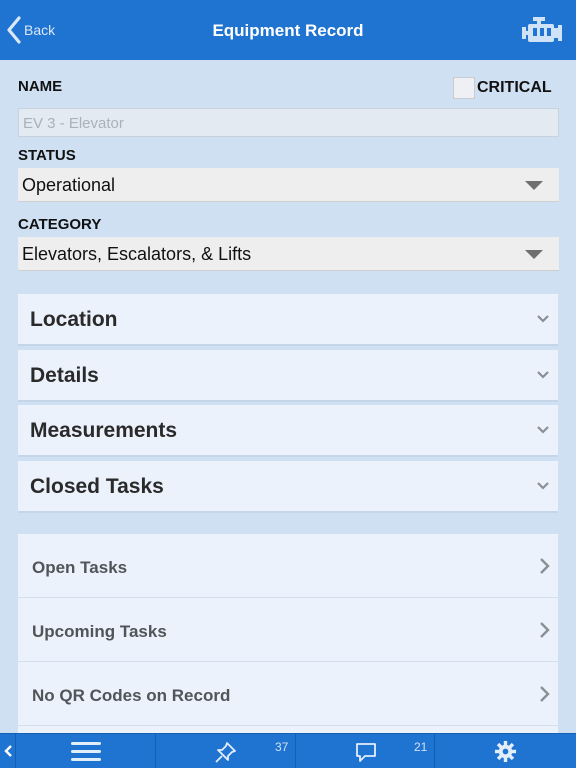  I want to click on tab-collapse, so click(8, 751).